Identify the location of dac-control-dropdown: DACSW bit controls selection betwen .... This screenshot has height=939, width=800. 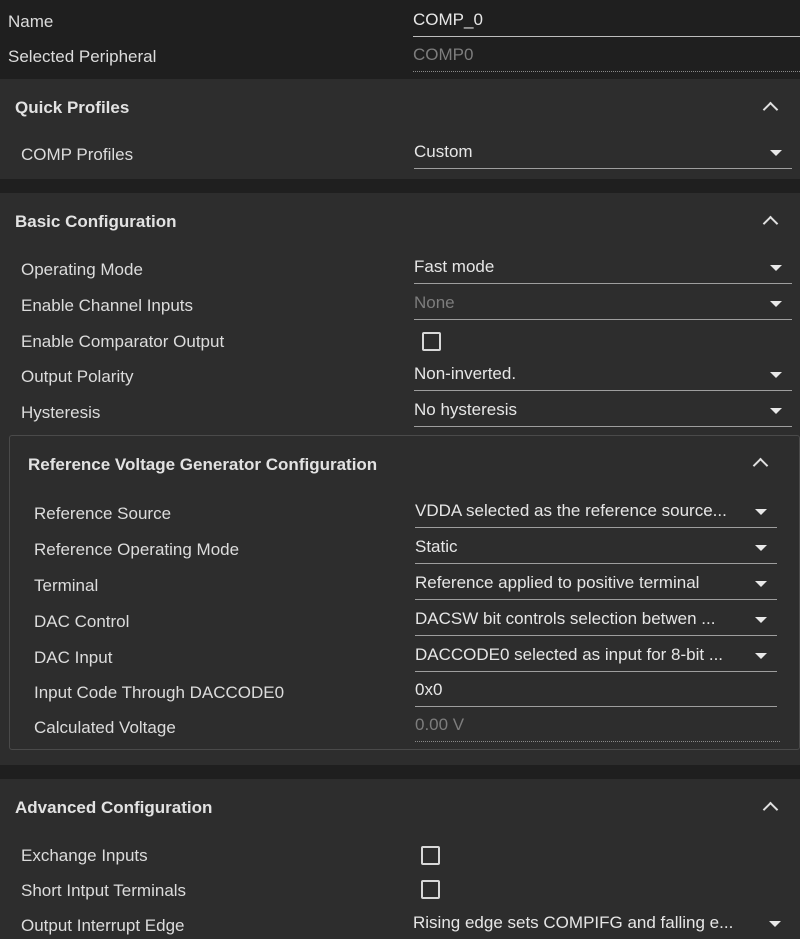
(596, 621).